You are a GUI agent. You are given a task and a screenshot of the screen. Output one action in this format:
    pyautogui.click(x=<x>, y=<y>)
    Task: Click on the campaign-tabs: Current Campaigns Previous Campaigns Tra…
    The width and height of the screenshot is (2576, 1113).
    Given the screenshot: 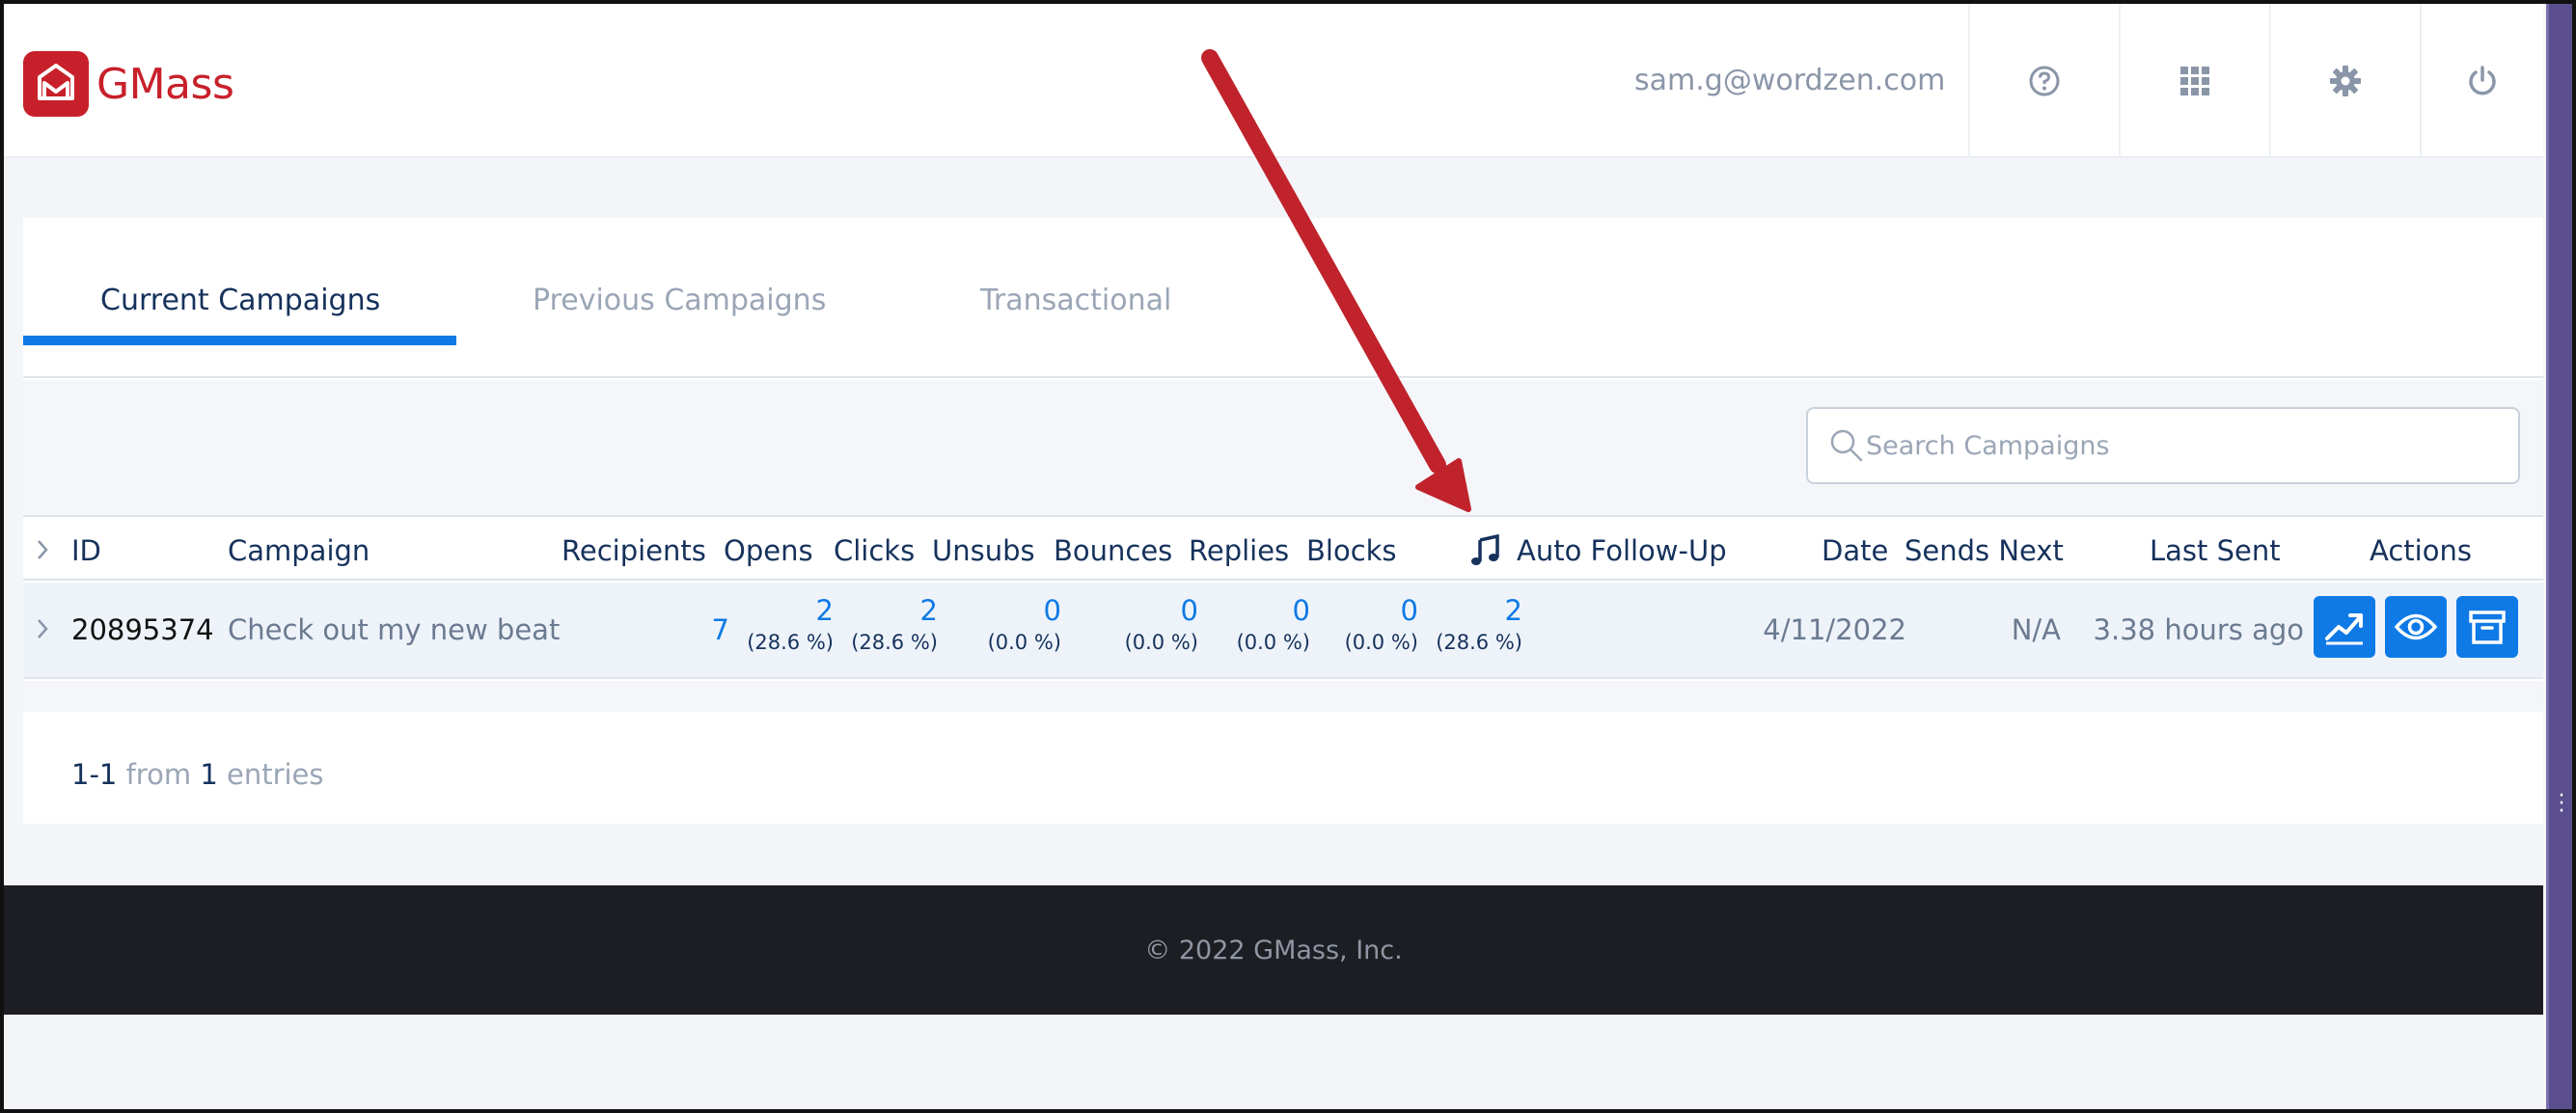 What is the action you would take?
    pyautogui.click(x=1283, y=298)
    